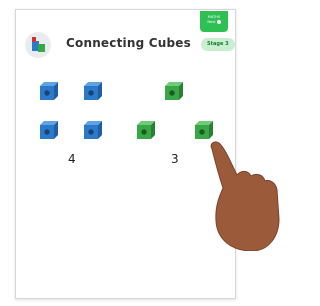 The width and height of the screenshot is (320, 306). I want to click on next-arrow-icon, so click(218, 22).